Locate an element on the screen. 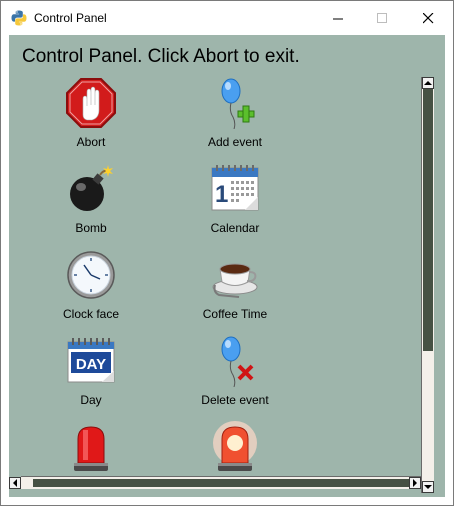 The width and height of the screenshot is (454, 506). minimize-button is located at coordinates (338, 18).